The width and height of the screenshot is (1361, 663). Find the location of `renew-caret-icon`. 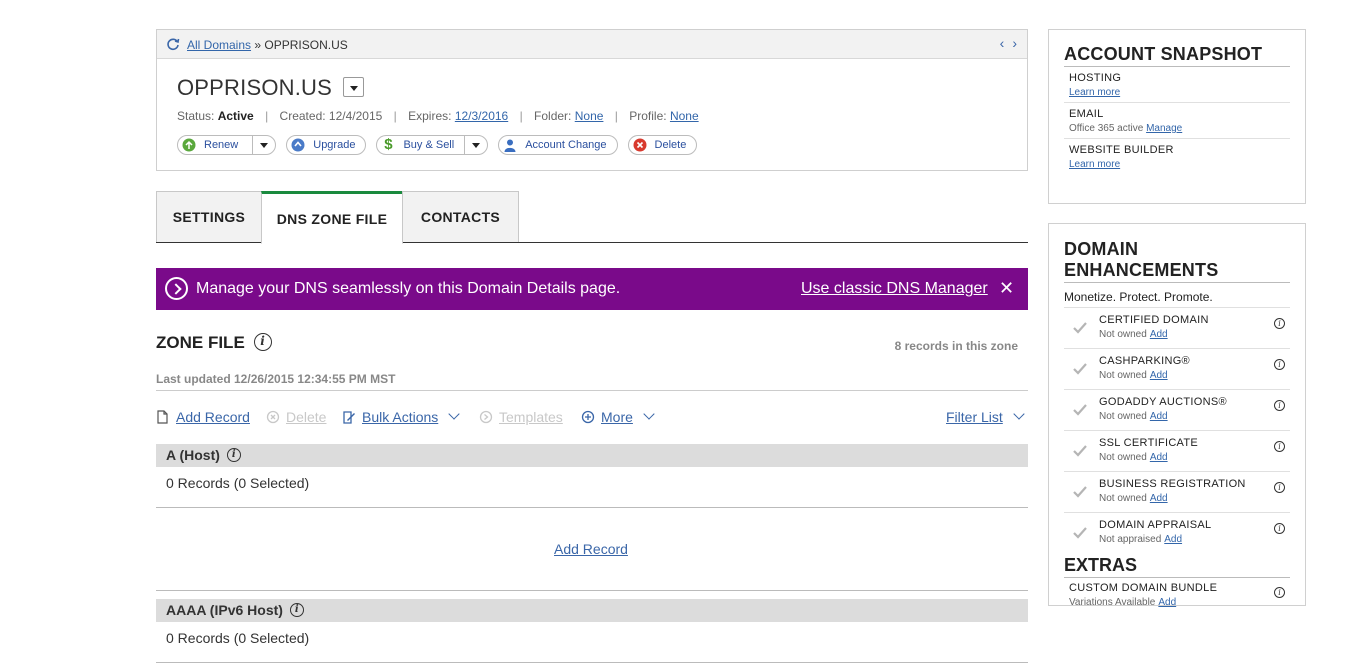

renew-caret-icon is located at coordinates (260, 145).